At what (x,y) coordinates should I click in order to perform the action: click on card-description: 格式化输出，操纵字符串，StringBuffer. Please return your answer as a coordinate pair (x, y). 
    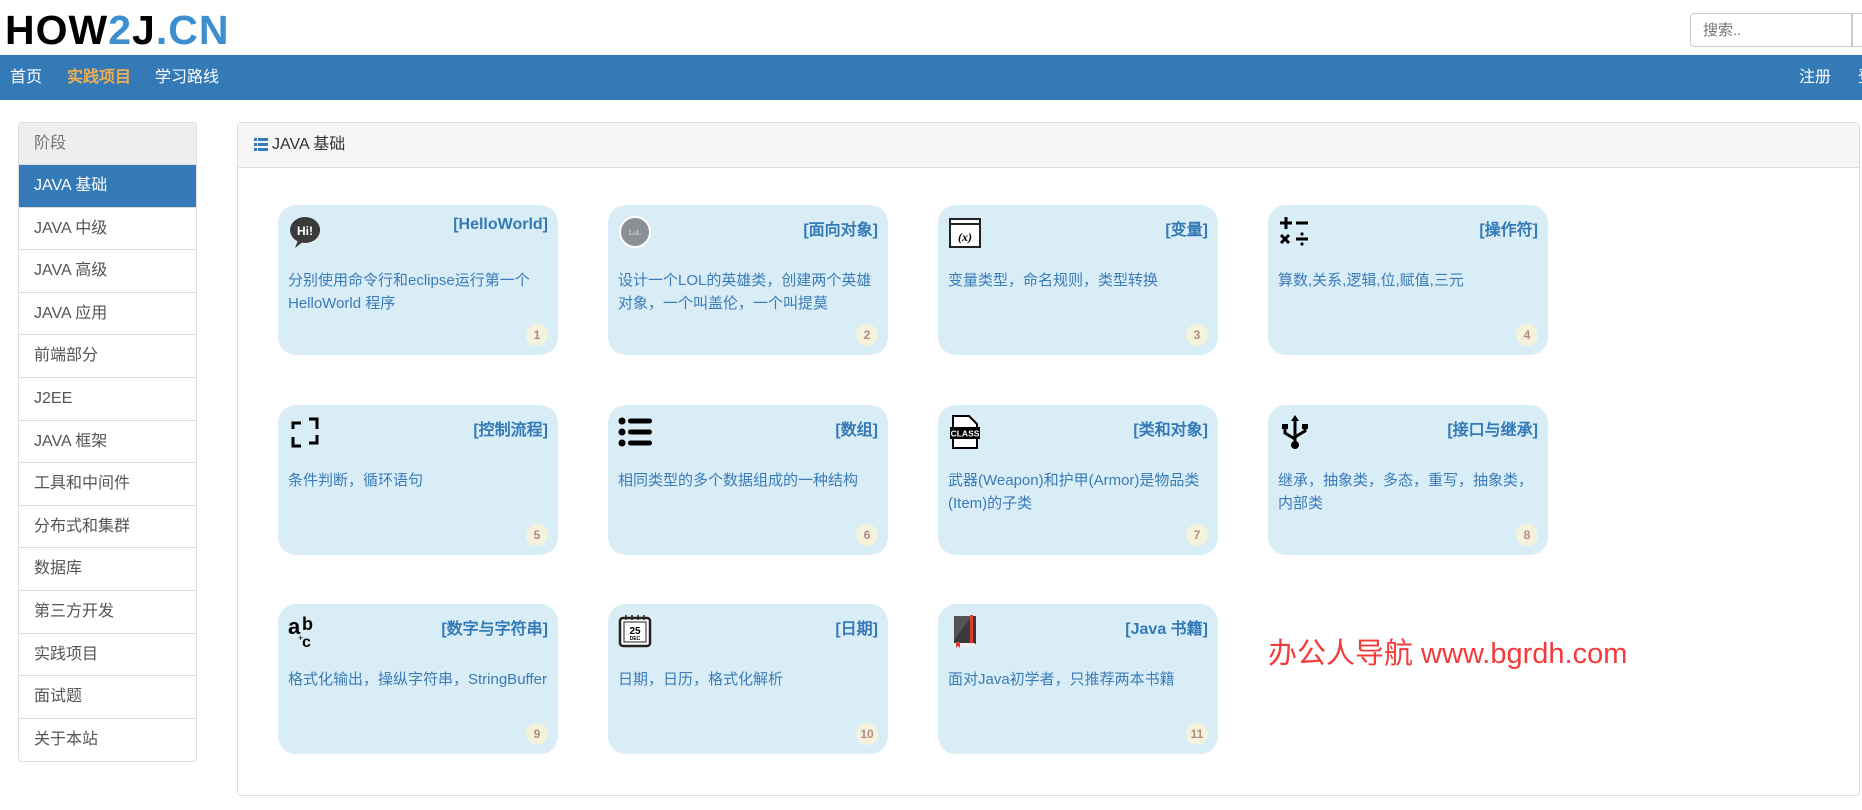
    Looking at the image, I should click on (417, 679).